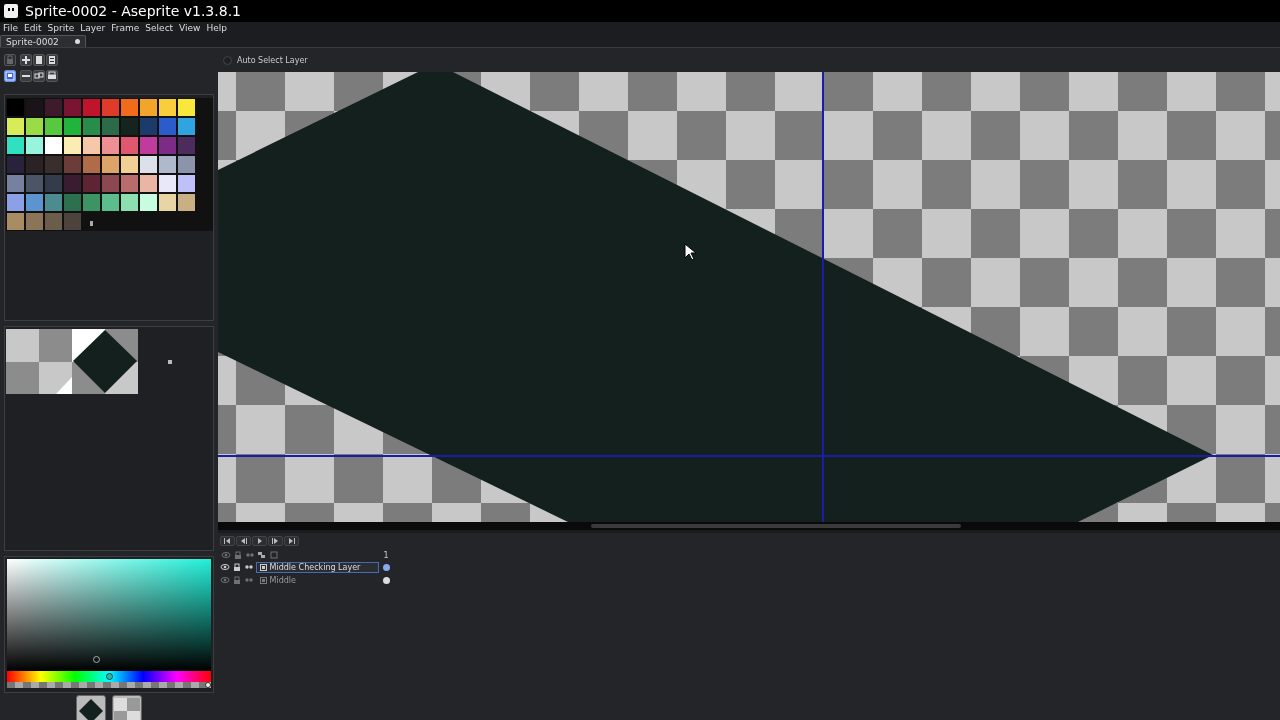 This screenshot has width=1280, height=720. Describe the element at coordinates (249, 567) in the screenshot. I see `link-icon` at that location.